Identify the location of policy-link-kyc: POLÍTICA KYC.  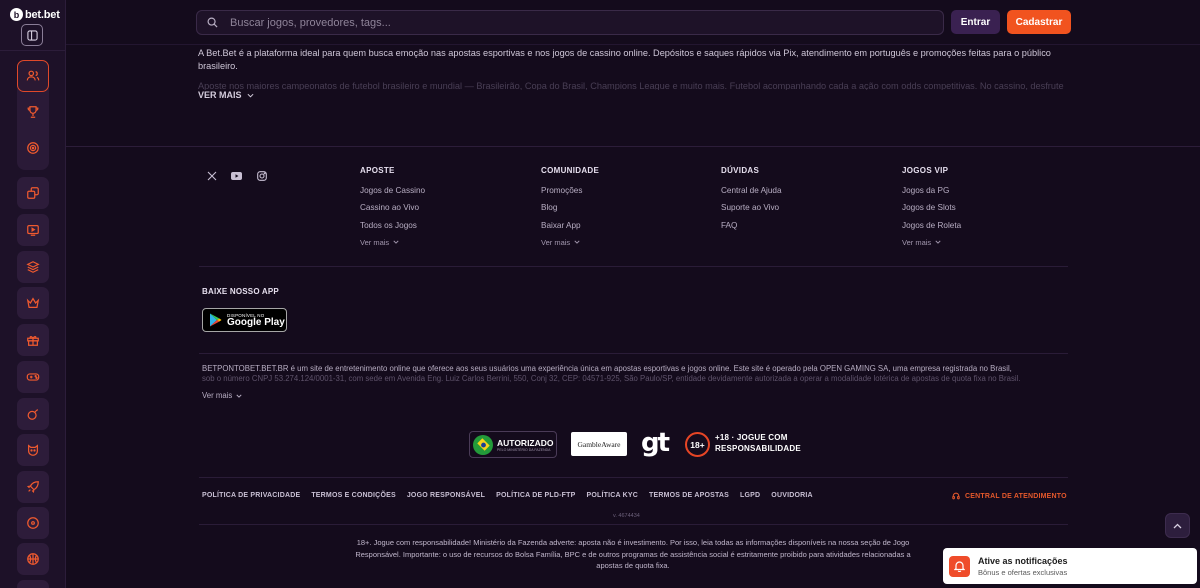
(612, 495).